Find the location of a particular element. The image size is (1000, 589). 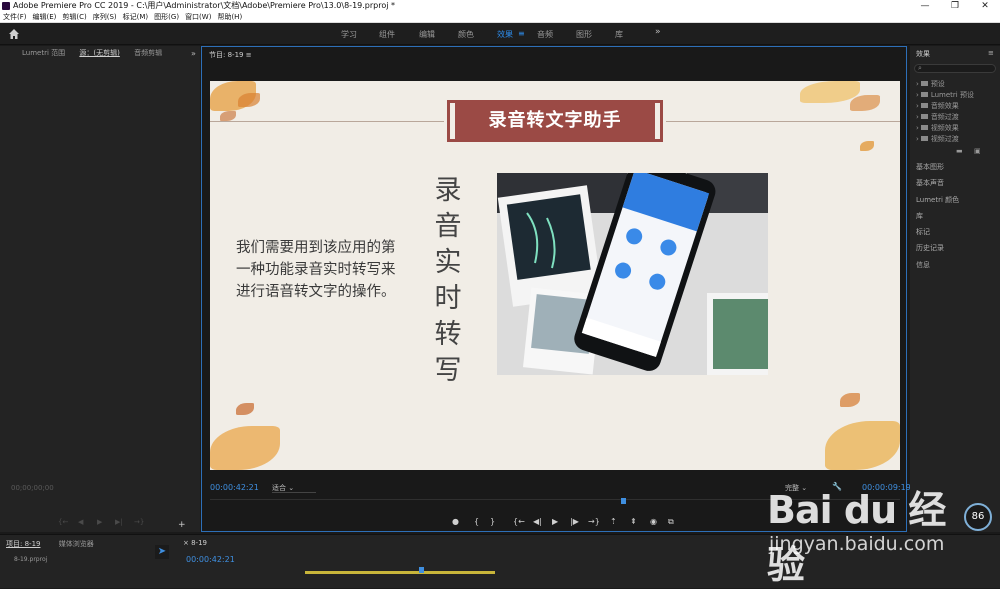

workspace-tab-color: 颜色 is located at coordinates (466, 34).